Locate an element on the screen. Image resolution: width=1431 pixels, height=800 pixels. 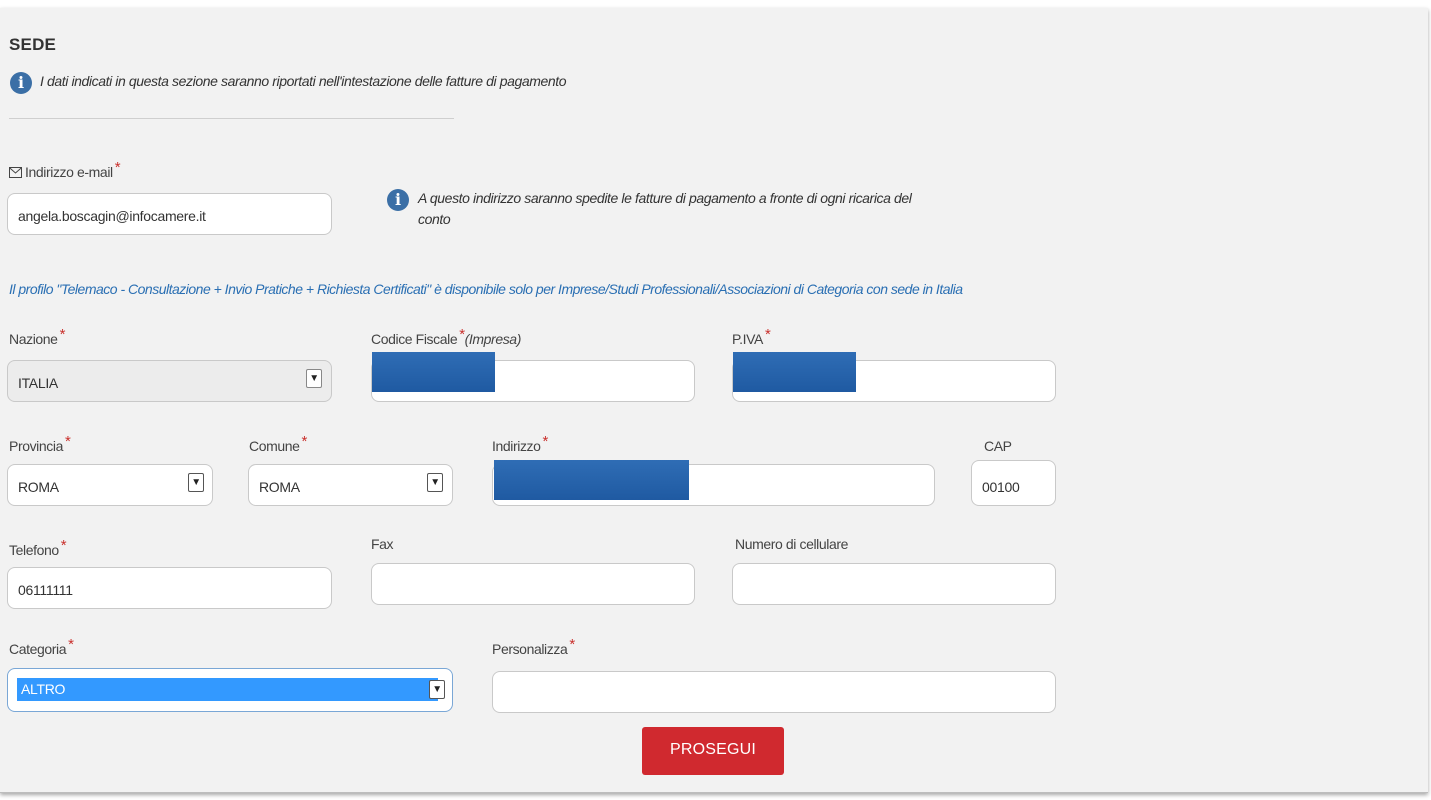
comune-label: Comune * is located at coordinates (278, 444).